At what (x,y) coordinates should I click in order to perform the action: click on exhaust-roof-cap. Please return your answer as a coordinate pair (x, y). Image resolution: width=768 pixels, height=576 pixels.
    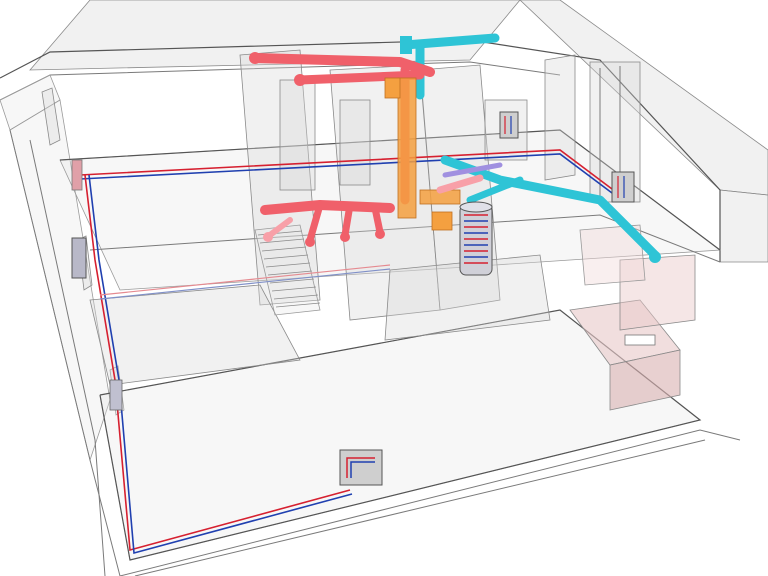
    Looking at the image, I should click on (406, 45).